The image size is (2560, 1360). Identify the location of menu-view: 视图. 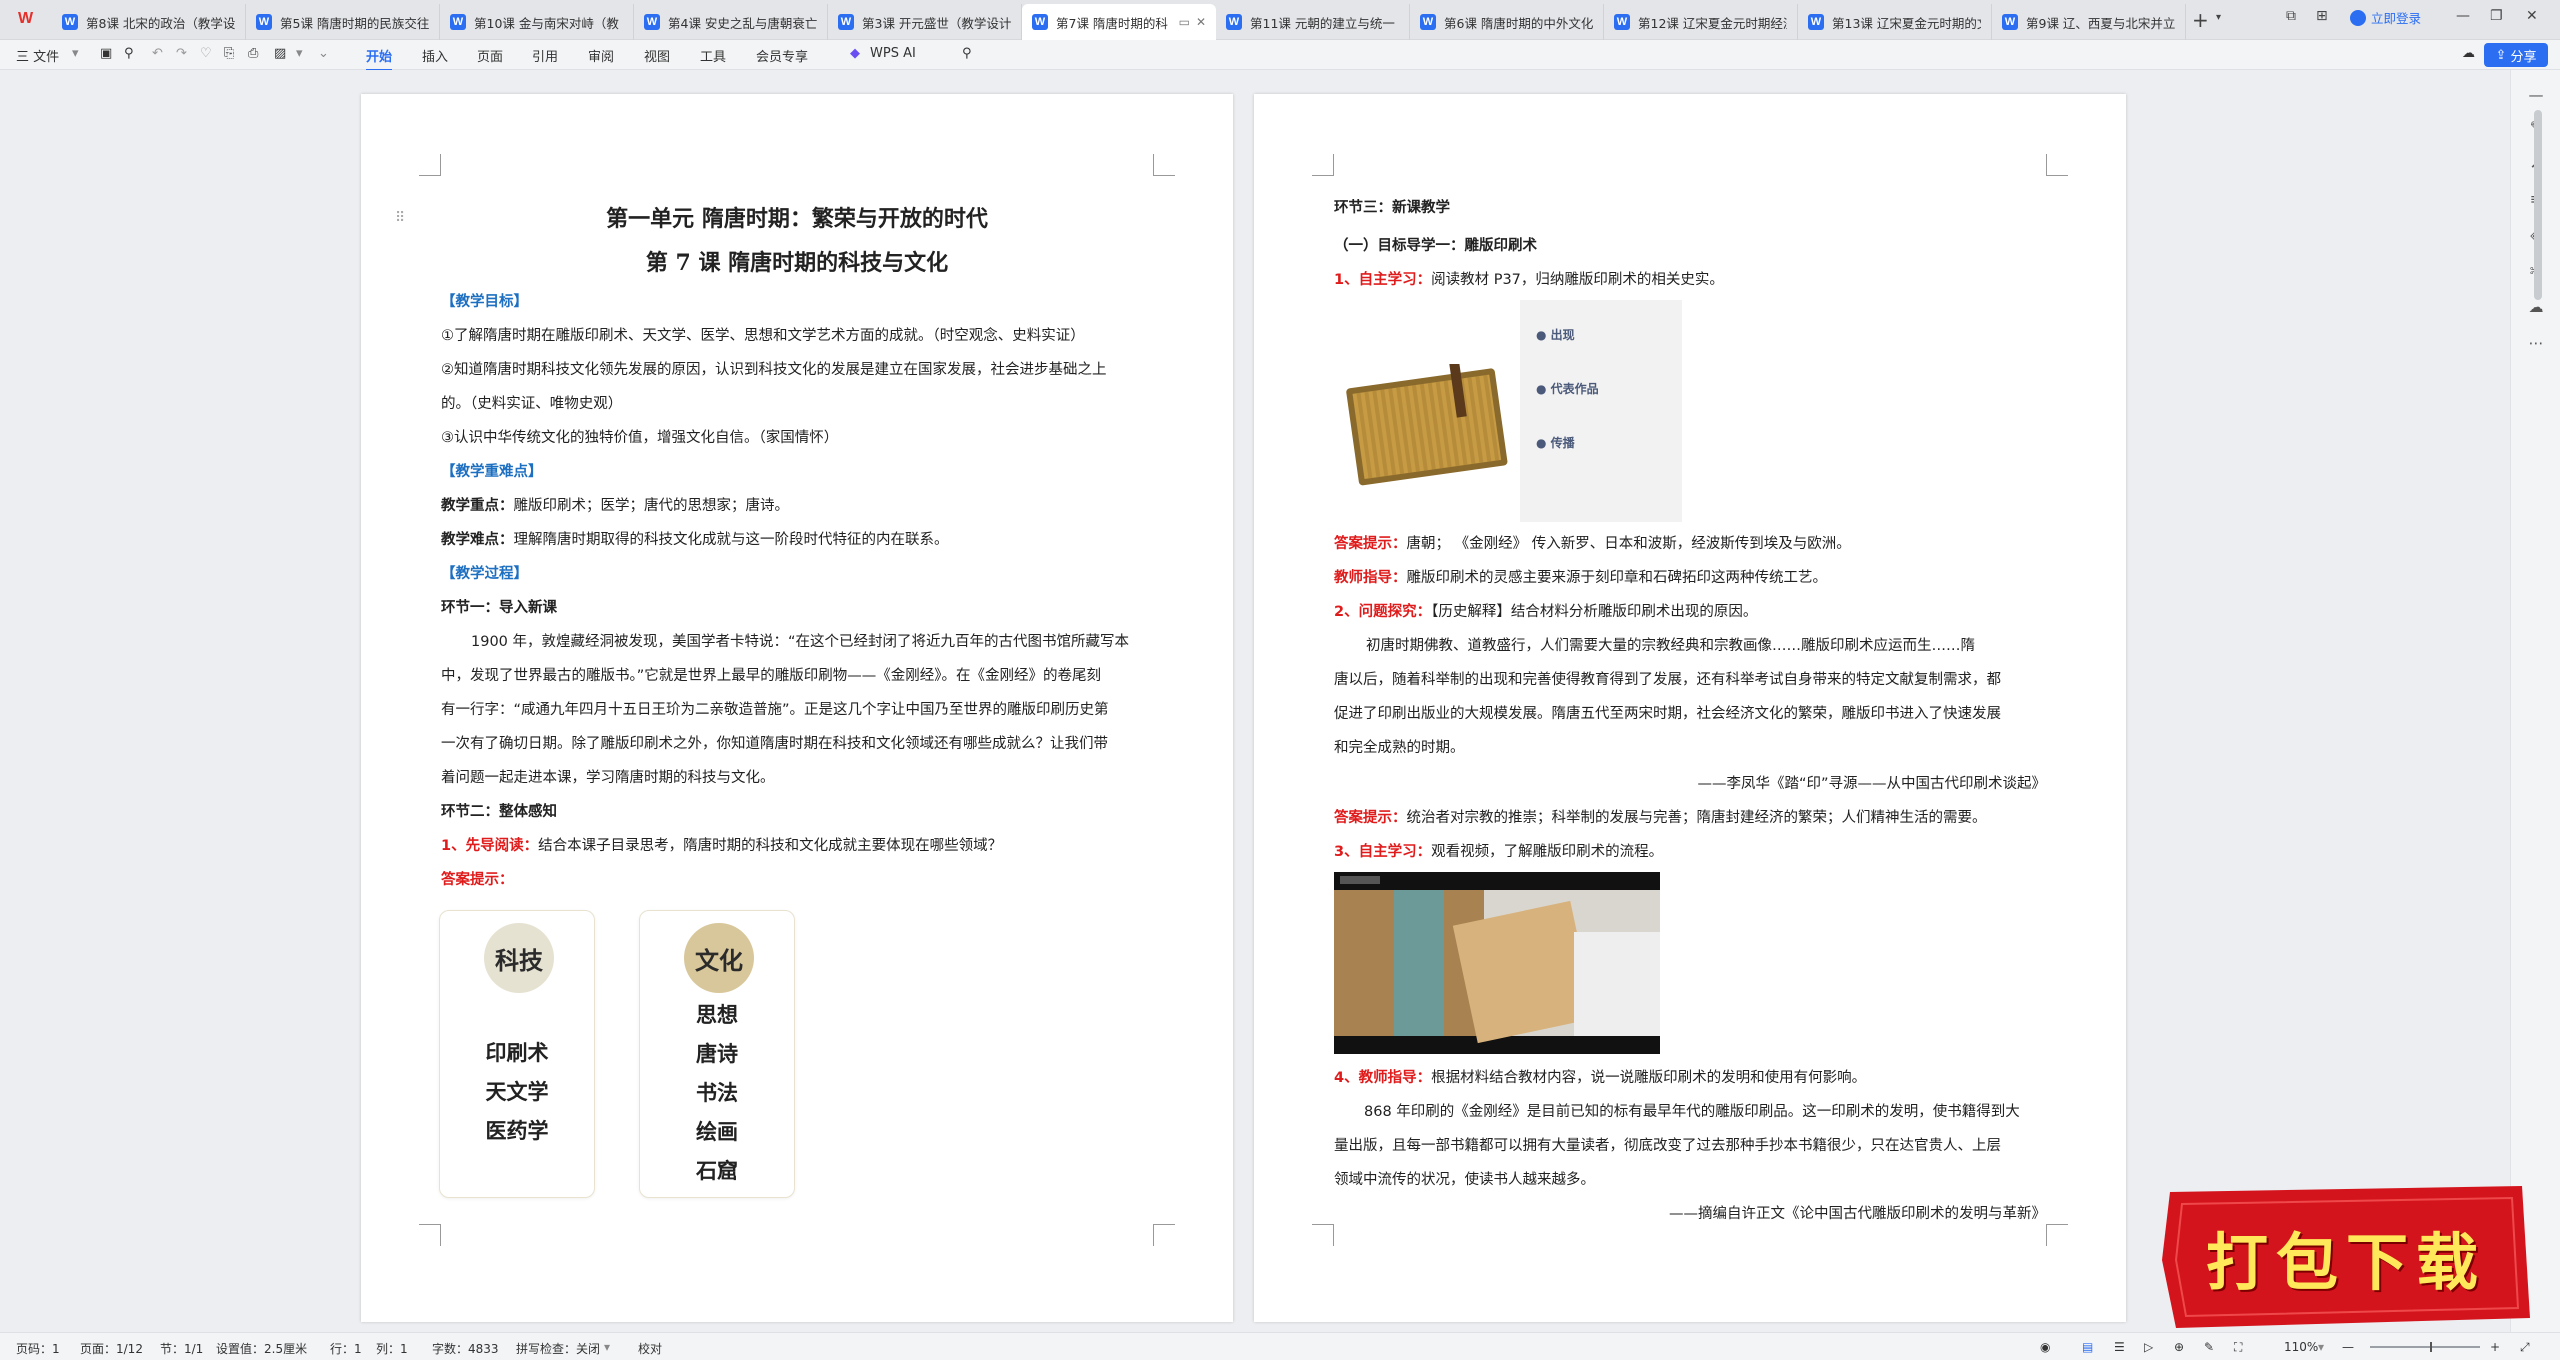
(657, 55).